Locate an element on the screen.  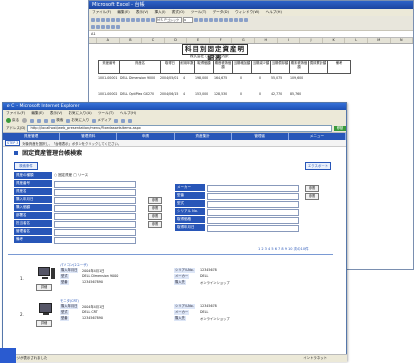
align-right-icon is located at coordinates (221, 19).